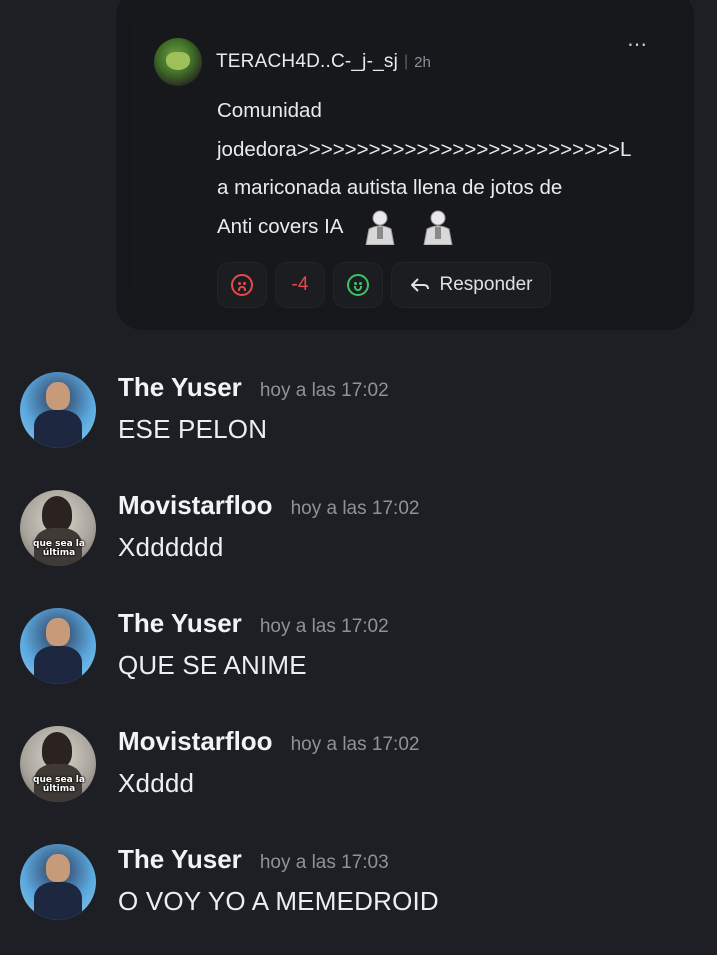 This screenshot has height=955, width=717. I want to click on message-text: Xdddd, so click(156, 783).